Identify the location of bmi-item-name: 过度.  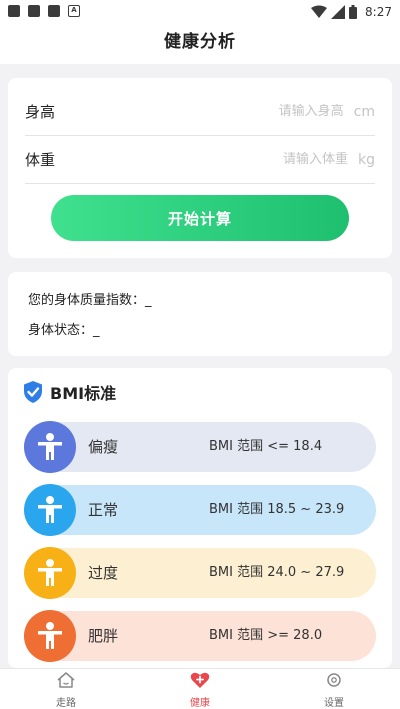
(103, 573).